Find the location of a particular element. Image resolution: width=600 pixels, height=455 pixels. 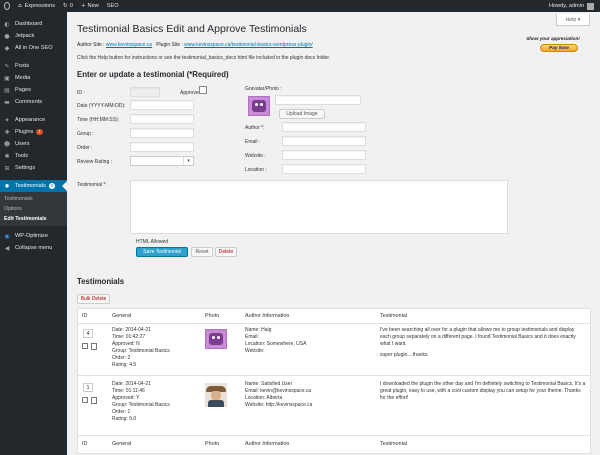

column-header-testimonial: Testimonial is located at coordinates (393, 316).